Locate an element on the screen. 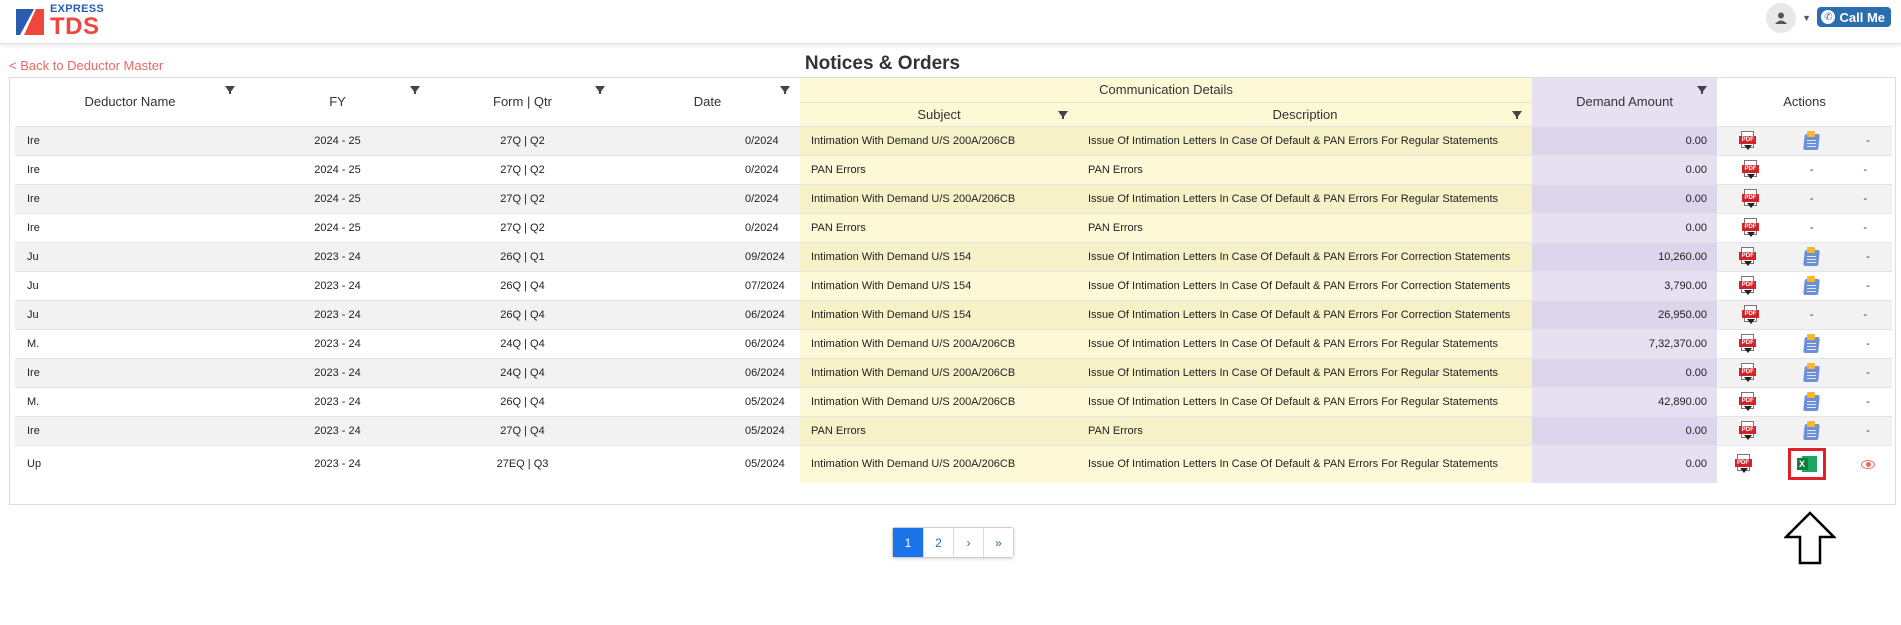  page-2-button: 2 is located at coordinates (938, 542).